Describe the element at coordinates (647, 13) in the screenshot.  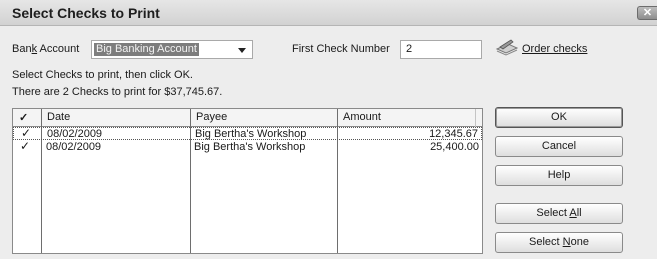
I see `close-button: ✕` at that location.